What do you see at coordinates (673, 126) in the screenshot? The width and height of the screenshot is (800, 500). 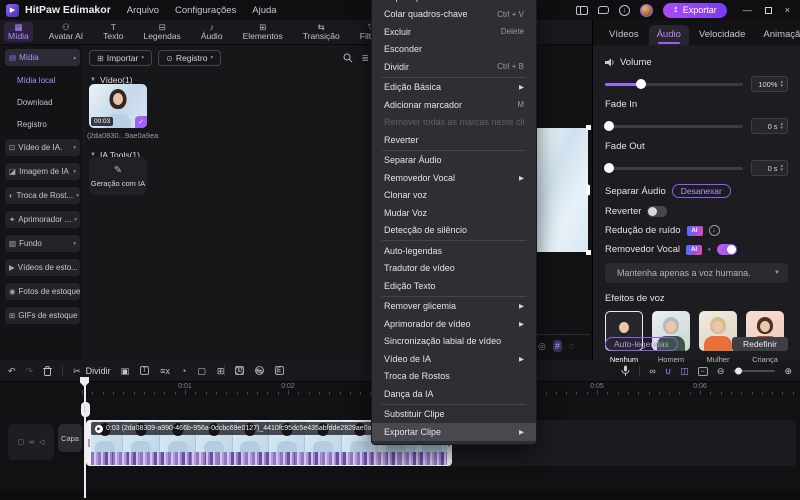 I see `fade-in-slider` at bounding box center [673, 126].